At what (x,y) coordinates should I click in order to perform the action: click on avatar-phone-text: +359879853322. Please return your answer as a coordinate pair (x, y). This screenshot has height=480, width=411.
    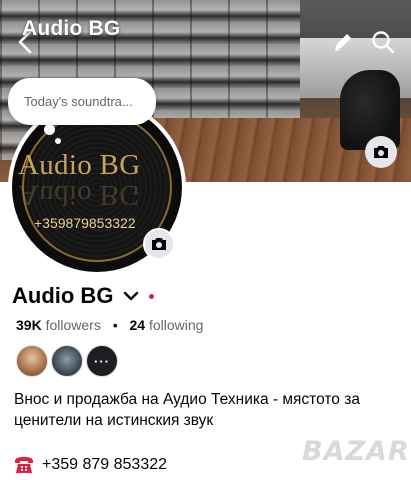
    Looking at the image, I should click on (85, 223).